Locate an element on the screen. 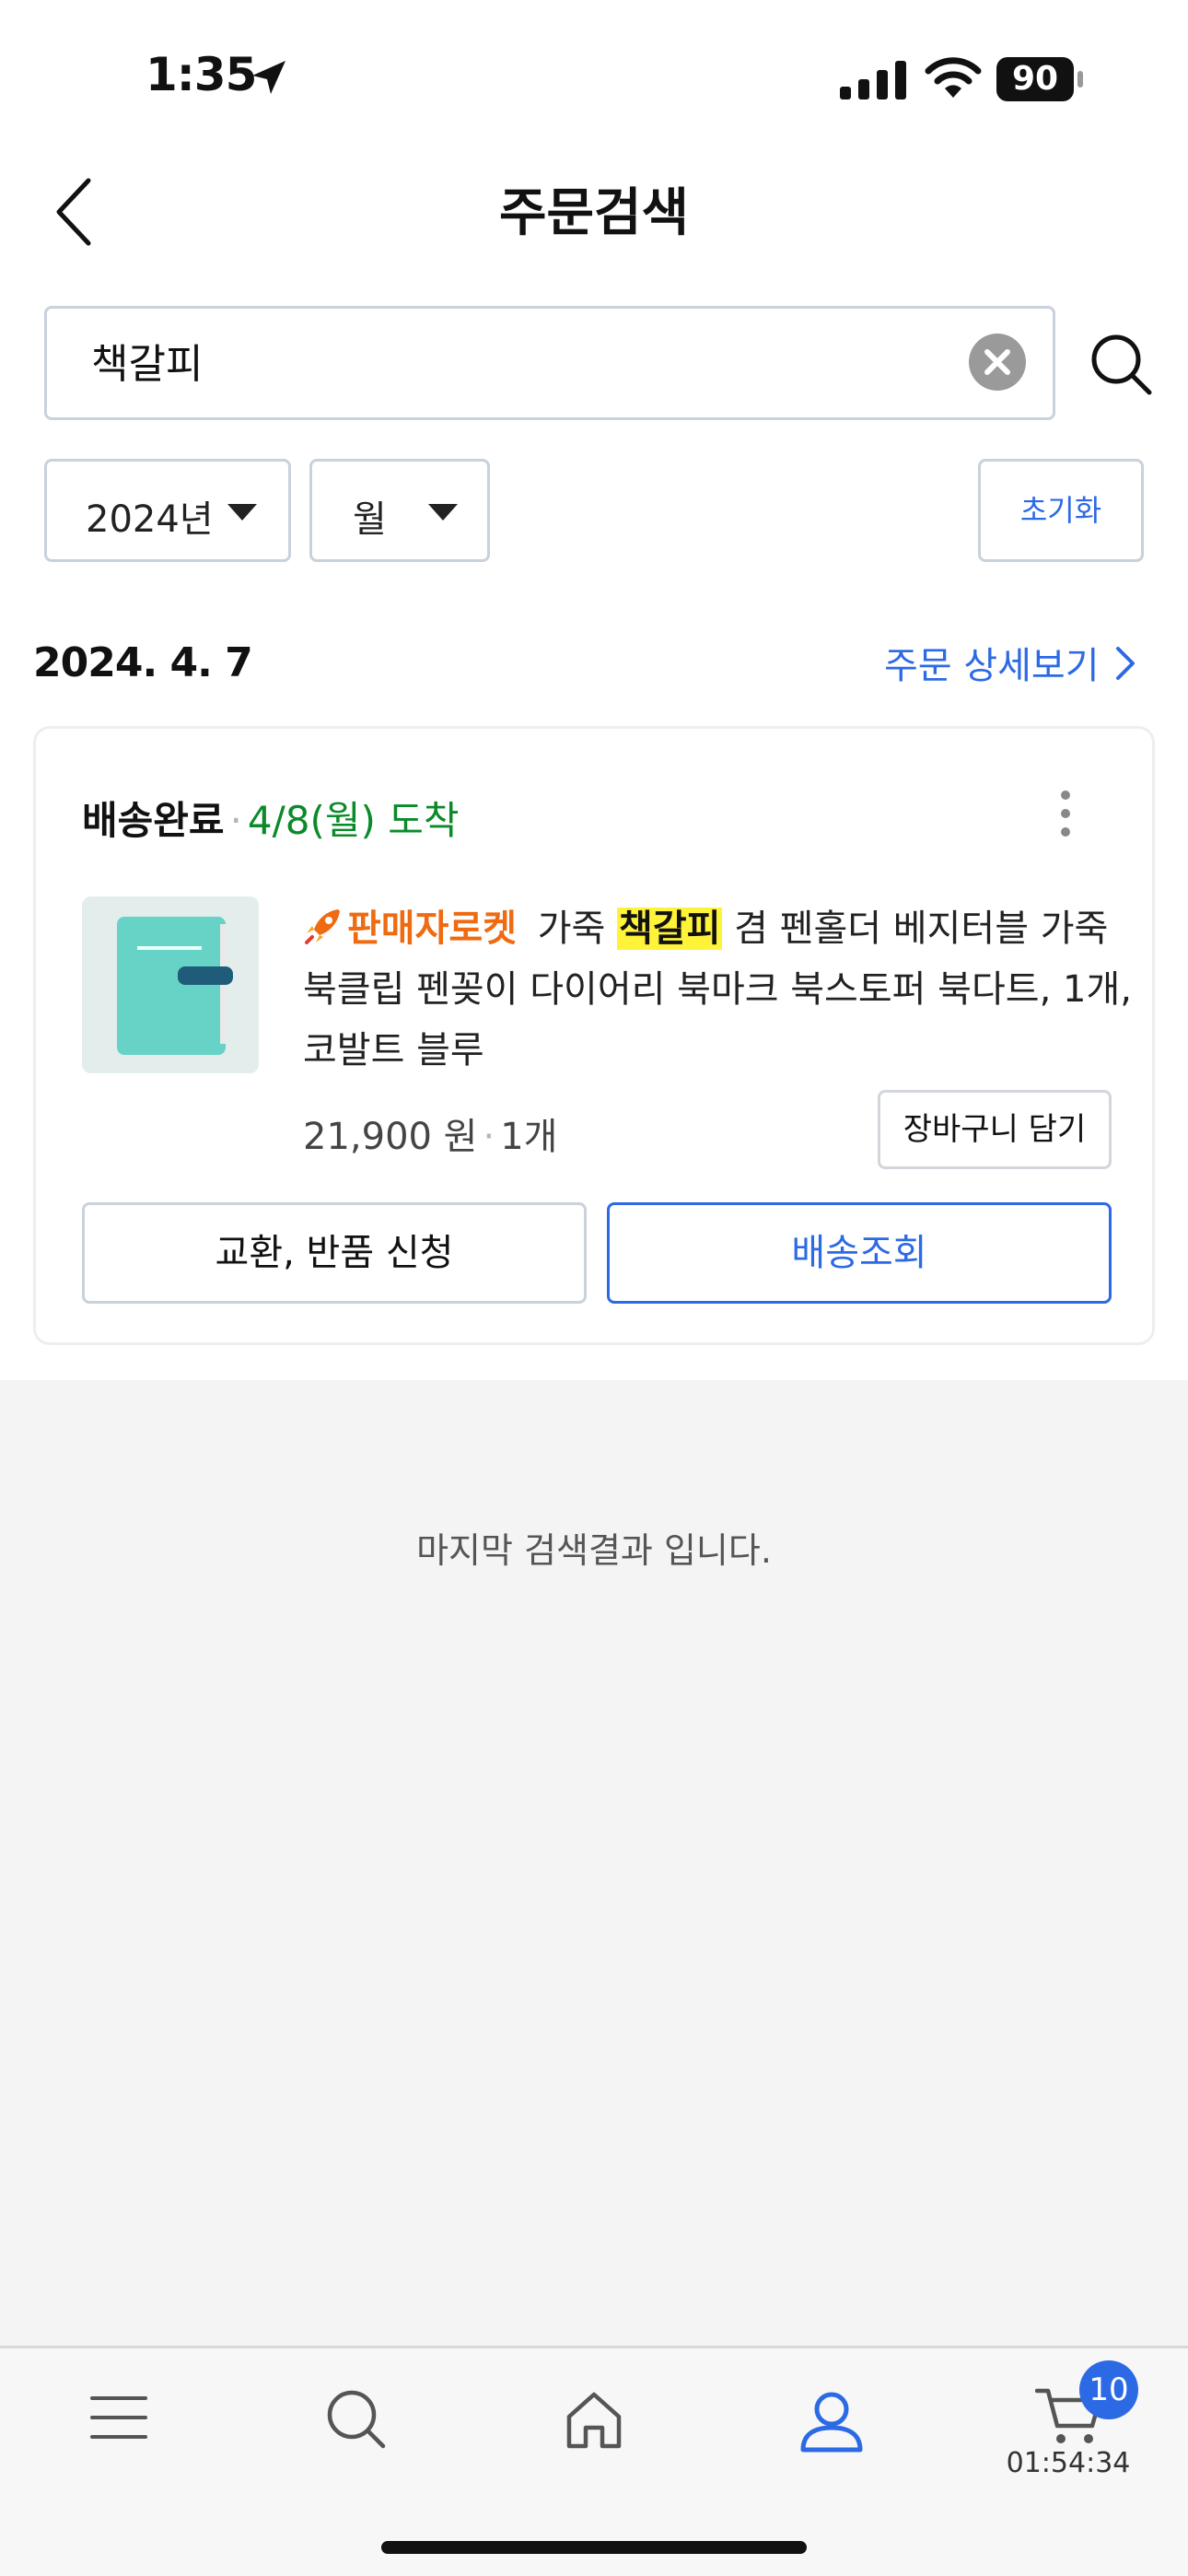  order-date: 2024. 4. 7 is located at coordinates (143, 662).